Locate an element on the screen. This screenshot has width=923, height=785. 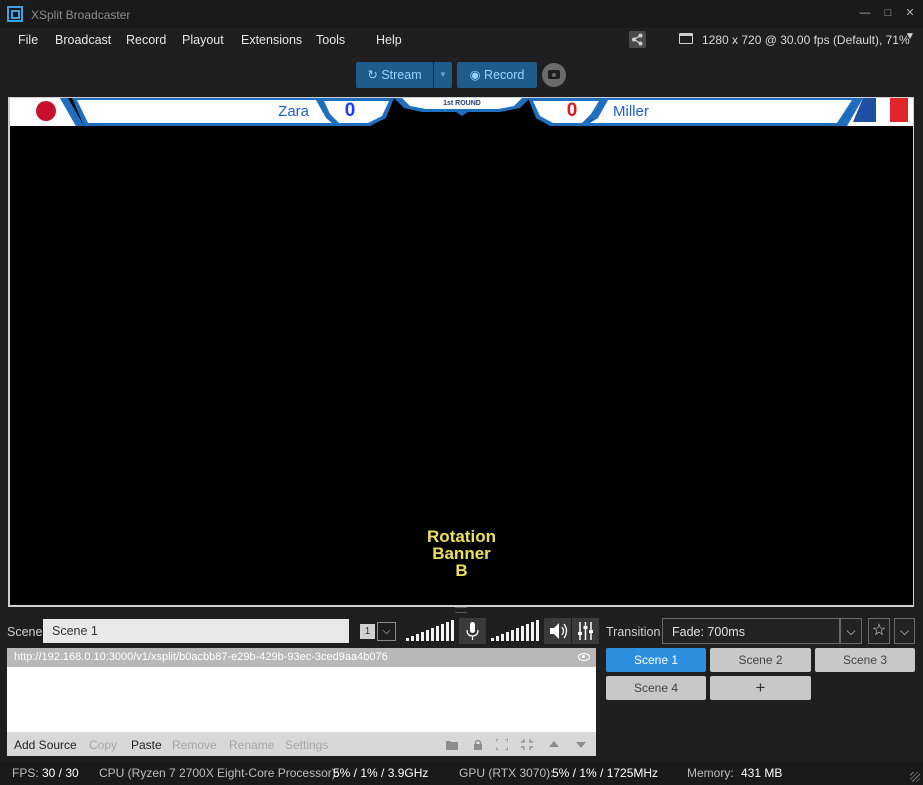
menu-help: Help is located at coordinates (389, 40).